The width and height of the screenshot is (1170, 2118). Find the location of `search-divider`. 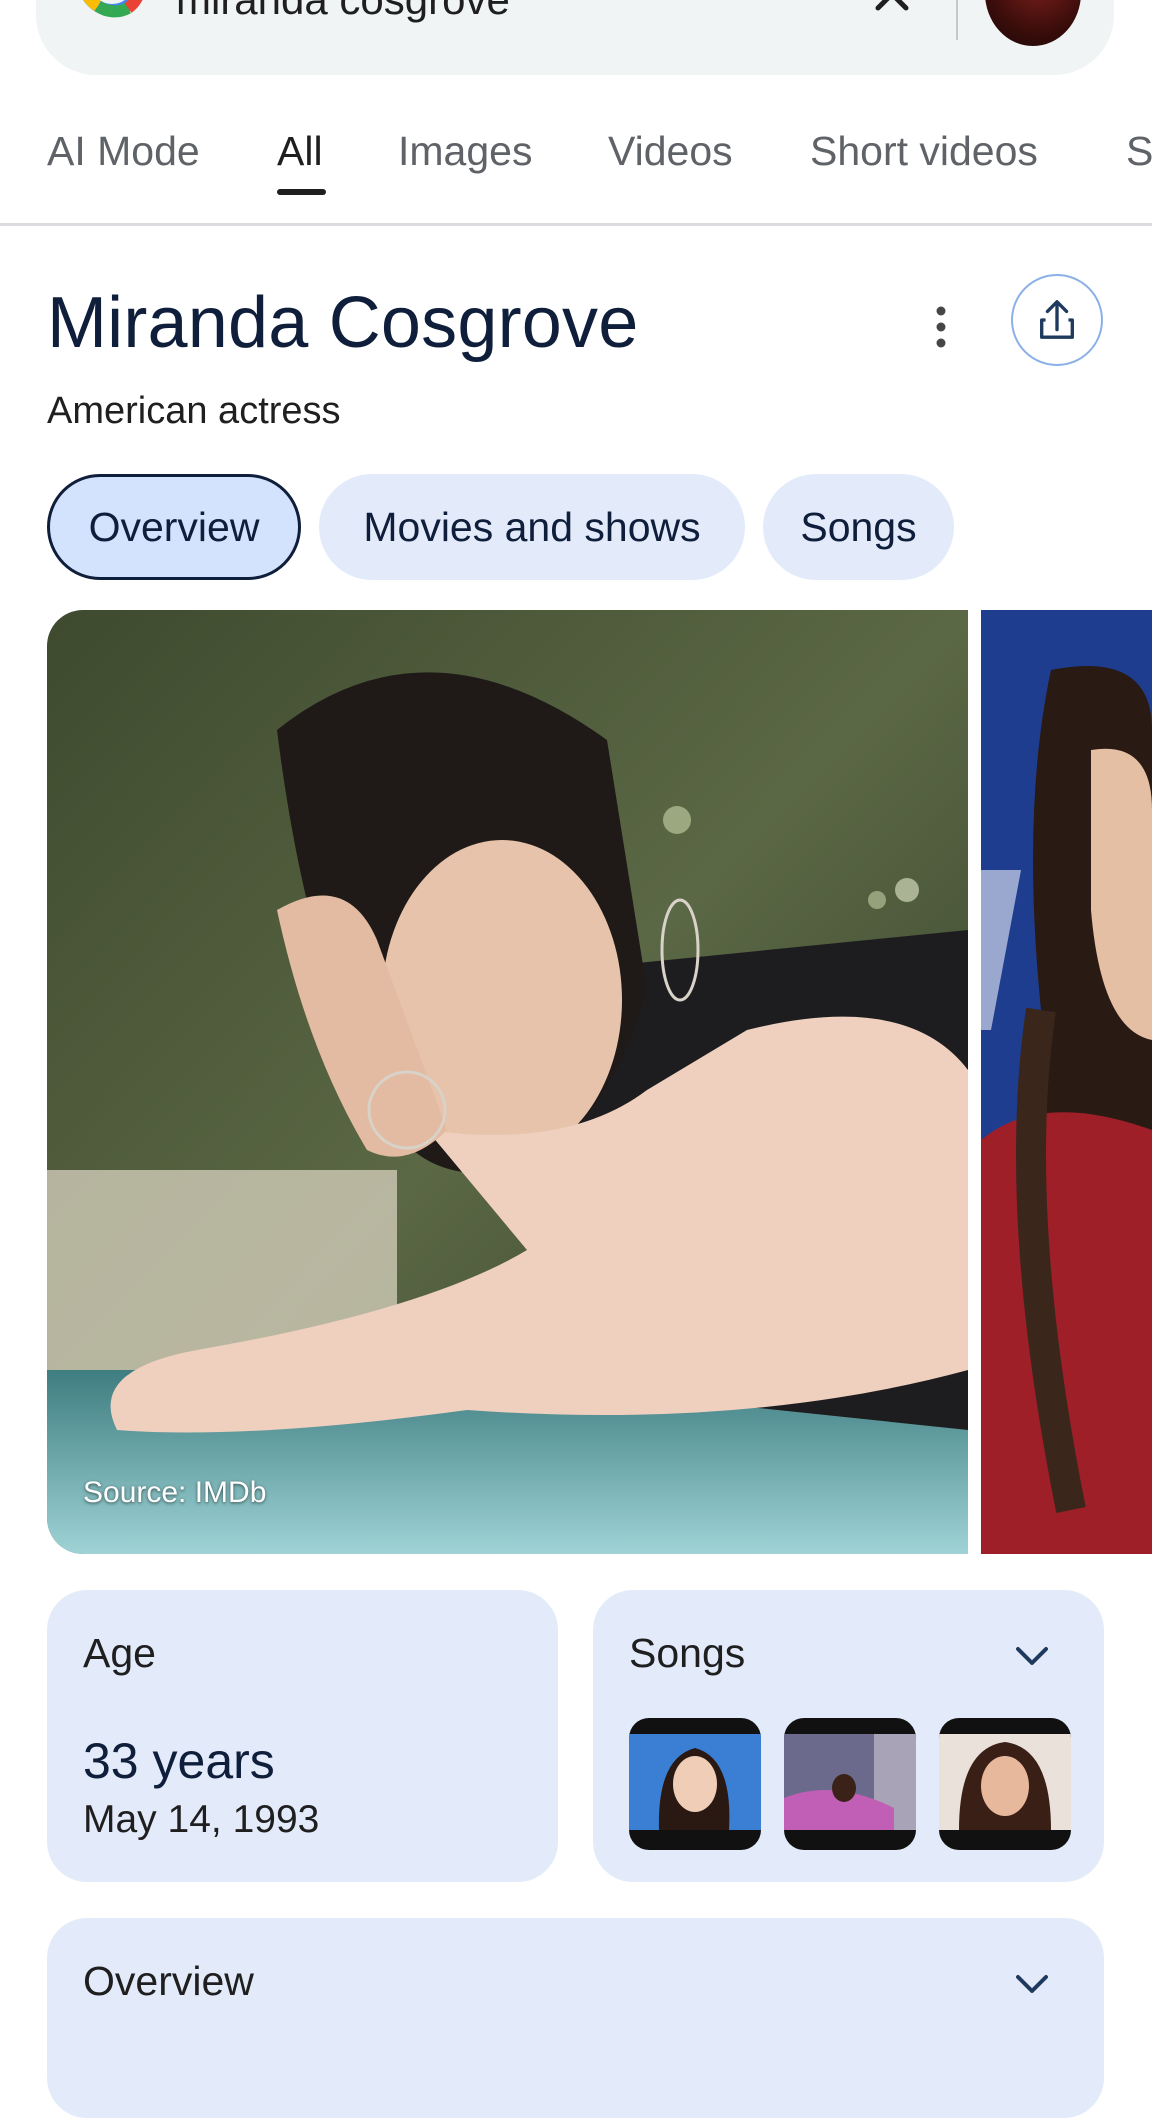

search-divider is located at coordinates (957, 20).